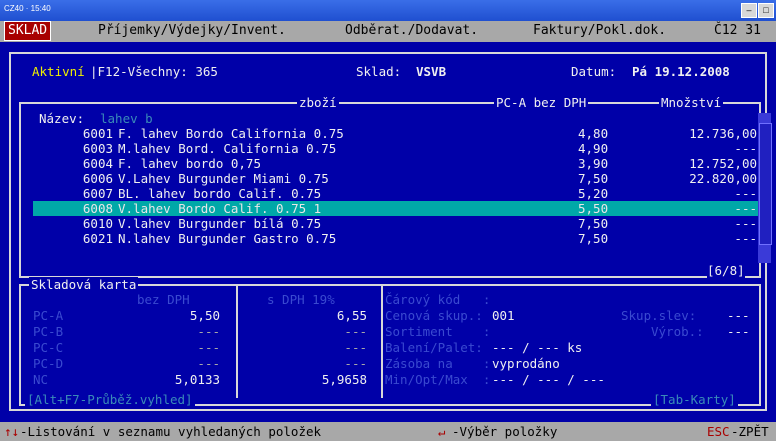 The image size is (776, 441). I want to click on window-titlebar: CZ40 · 15:40 – □, so click(388, 10).